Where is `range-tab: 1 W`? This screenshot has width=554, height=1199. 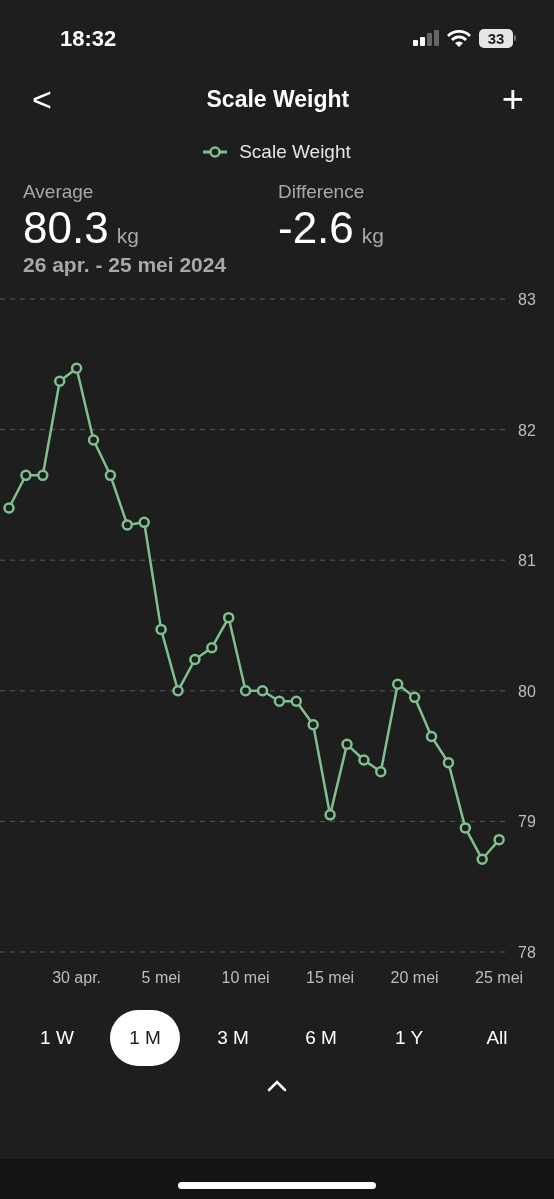
range-tab: 1 W is located at coordinates (57, 1038).